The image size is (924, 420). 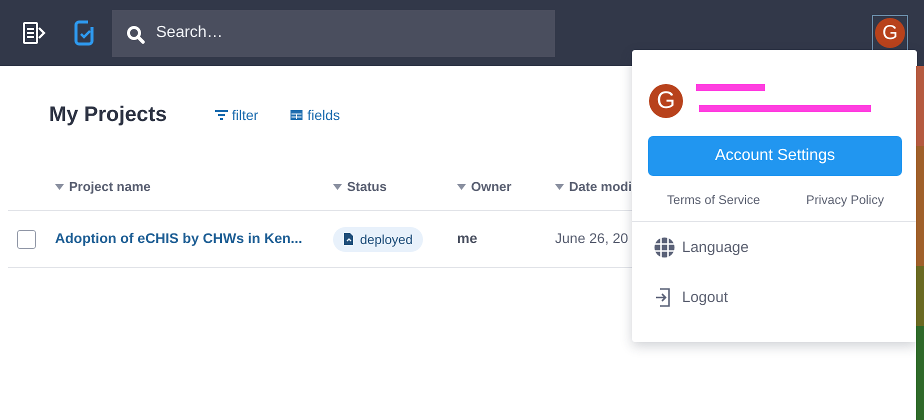 What do you see at coordinates (666, 101) in the screenshot?
I see `user-avatar: G` at bounding box center [666, 101].